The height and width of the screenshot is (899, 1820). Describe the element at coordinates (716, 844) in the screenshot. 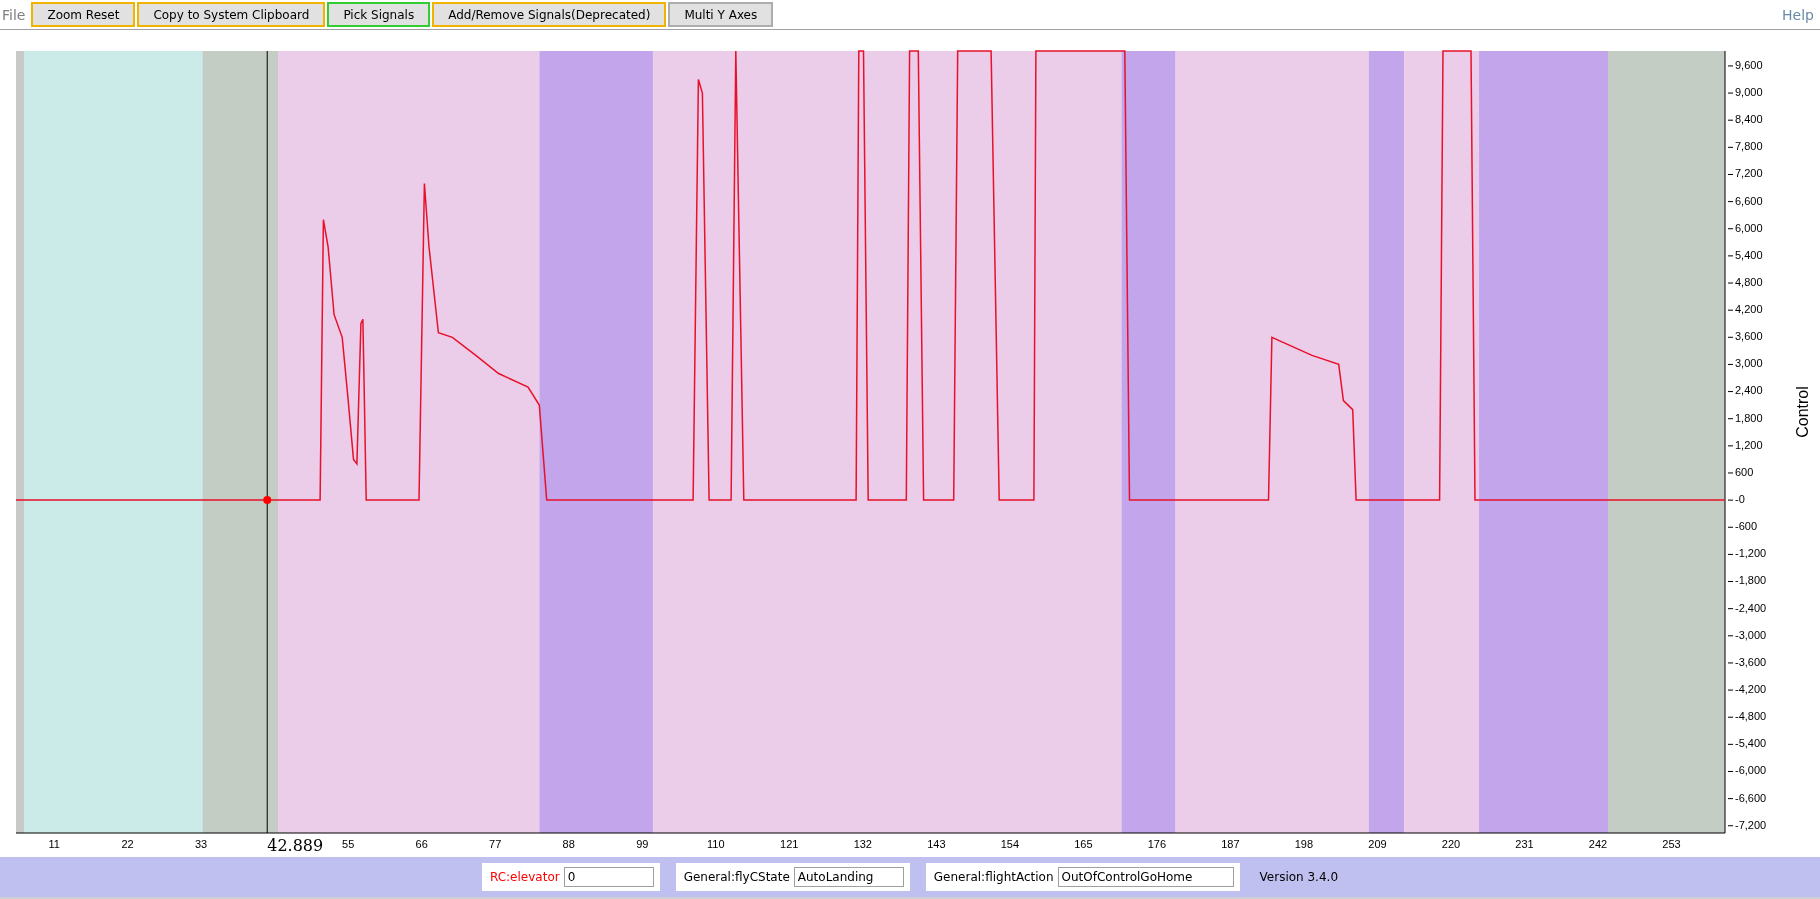

I see `x-tick-label: 110` at that location.